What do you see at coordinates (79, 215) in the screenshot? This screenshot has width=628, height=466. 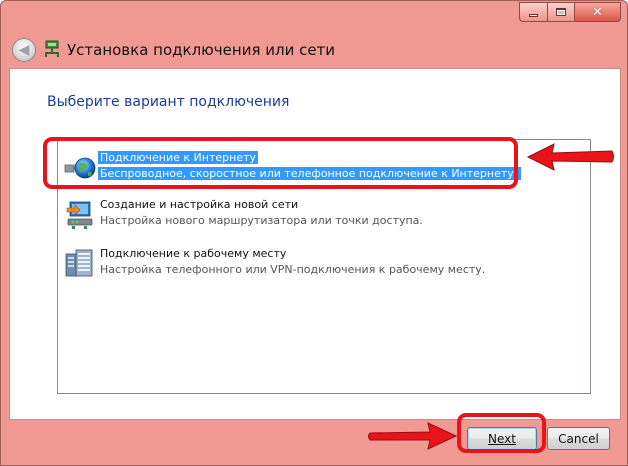 I see `router-setup-icon` at bounding box center [79, 215].